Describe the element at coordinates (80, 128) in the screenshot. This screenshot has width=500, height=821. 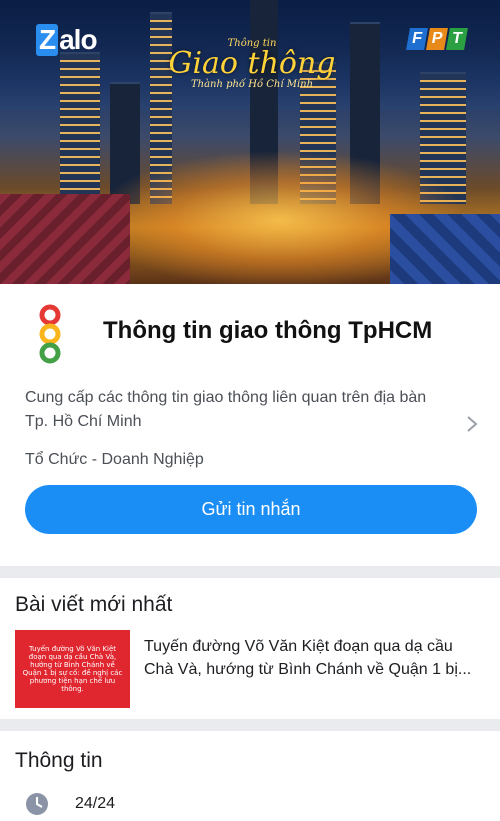
I see `banner-building` at that location.